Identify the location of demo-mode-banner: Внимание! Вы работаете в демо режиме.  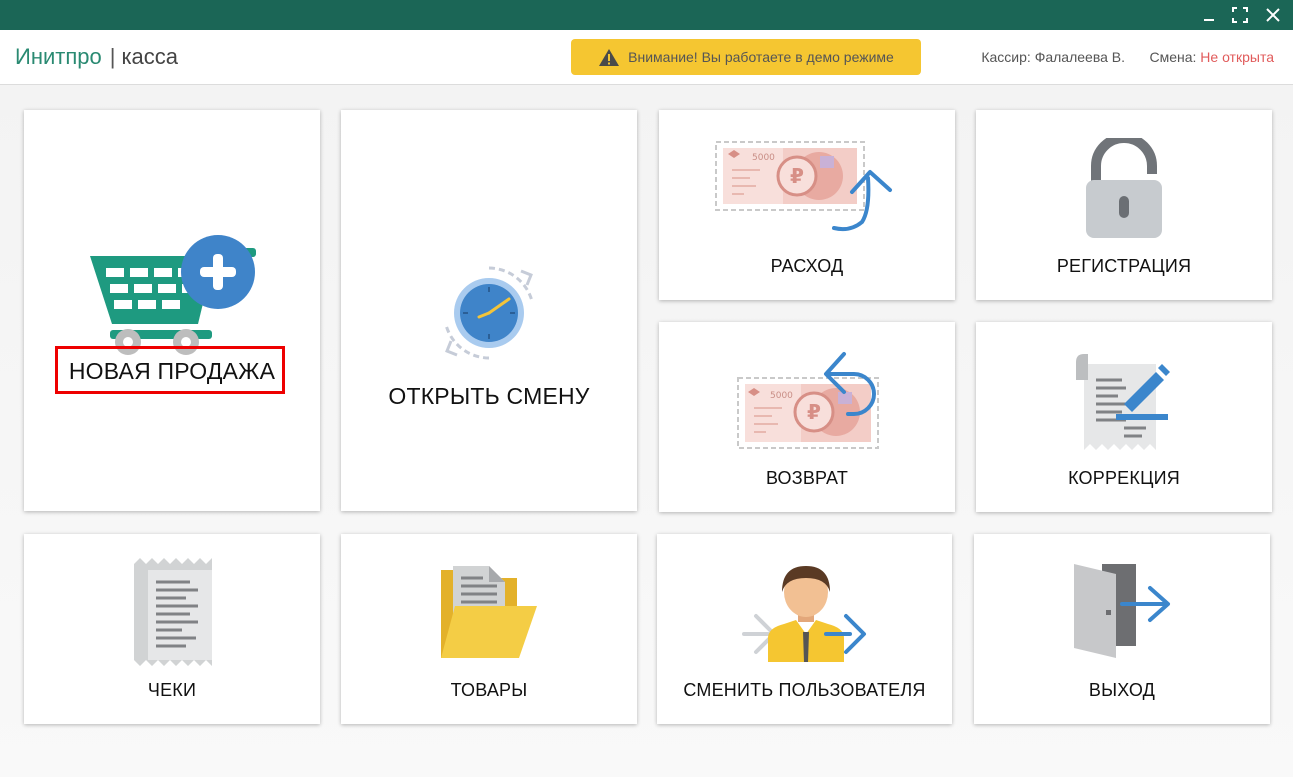
(746, 57).